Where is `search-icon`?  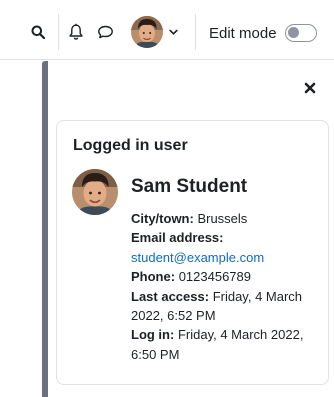
search-icon is located at coordinates (38, 32).